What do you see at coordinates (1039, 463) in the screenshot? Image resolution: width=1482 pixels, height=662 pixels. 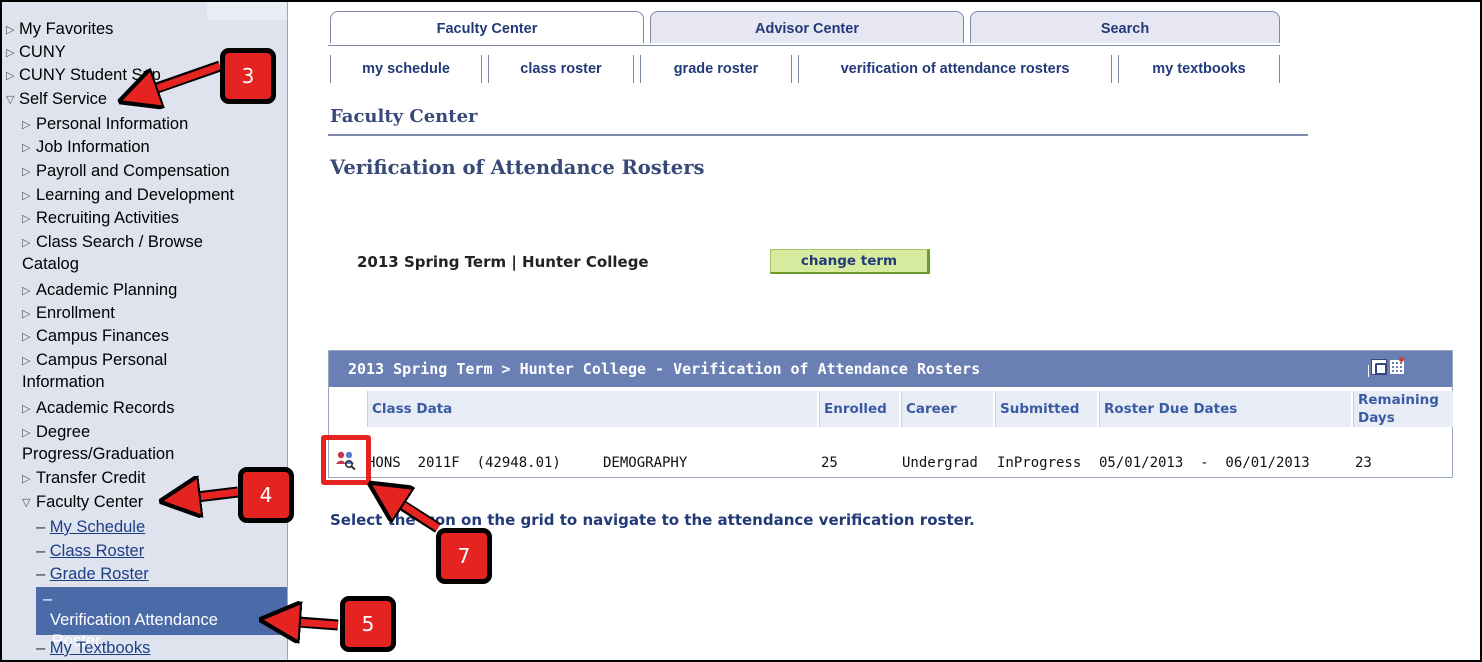 I see `cell-submitted: InProgress` at bounding box center [1039, 463].